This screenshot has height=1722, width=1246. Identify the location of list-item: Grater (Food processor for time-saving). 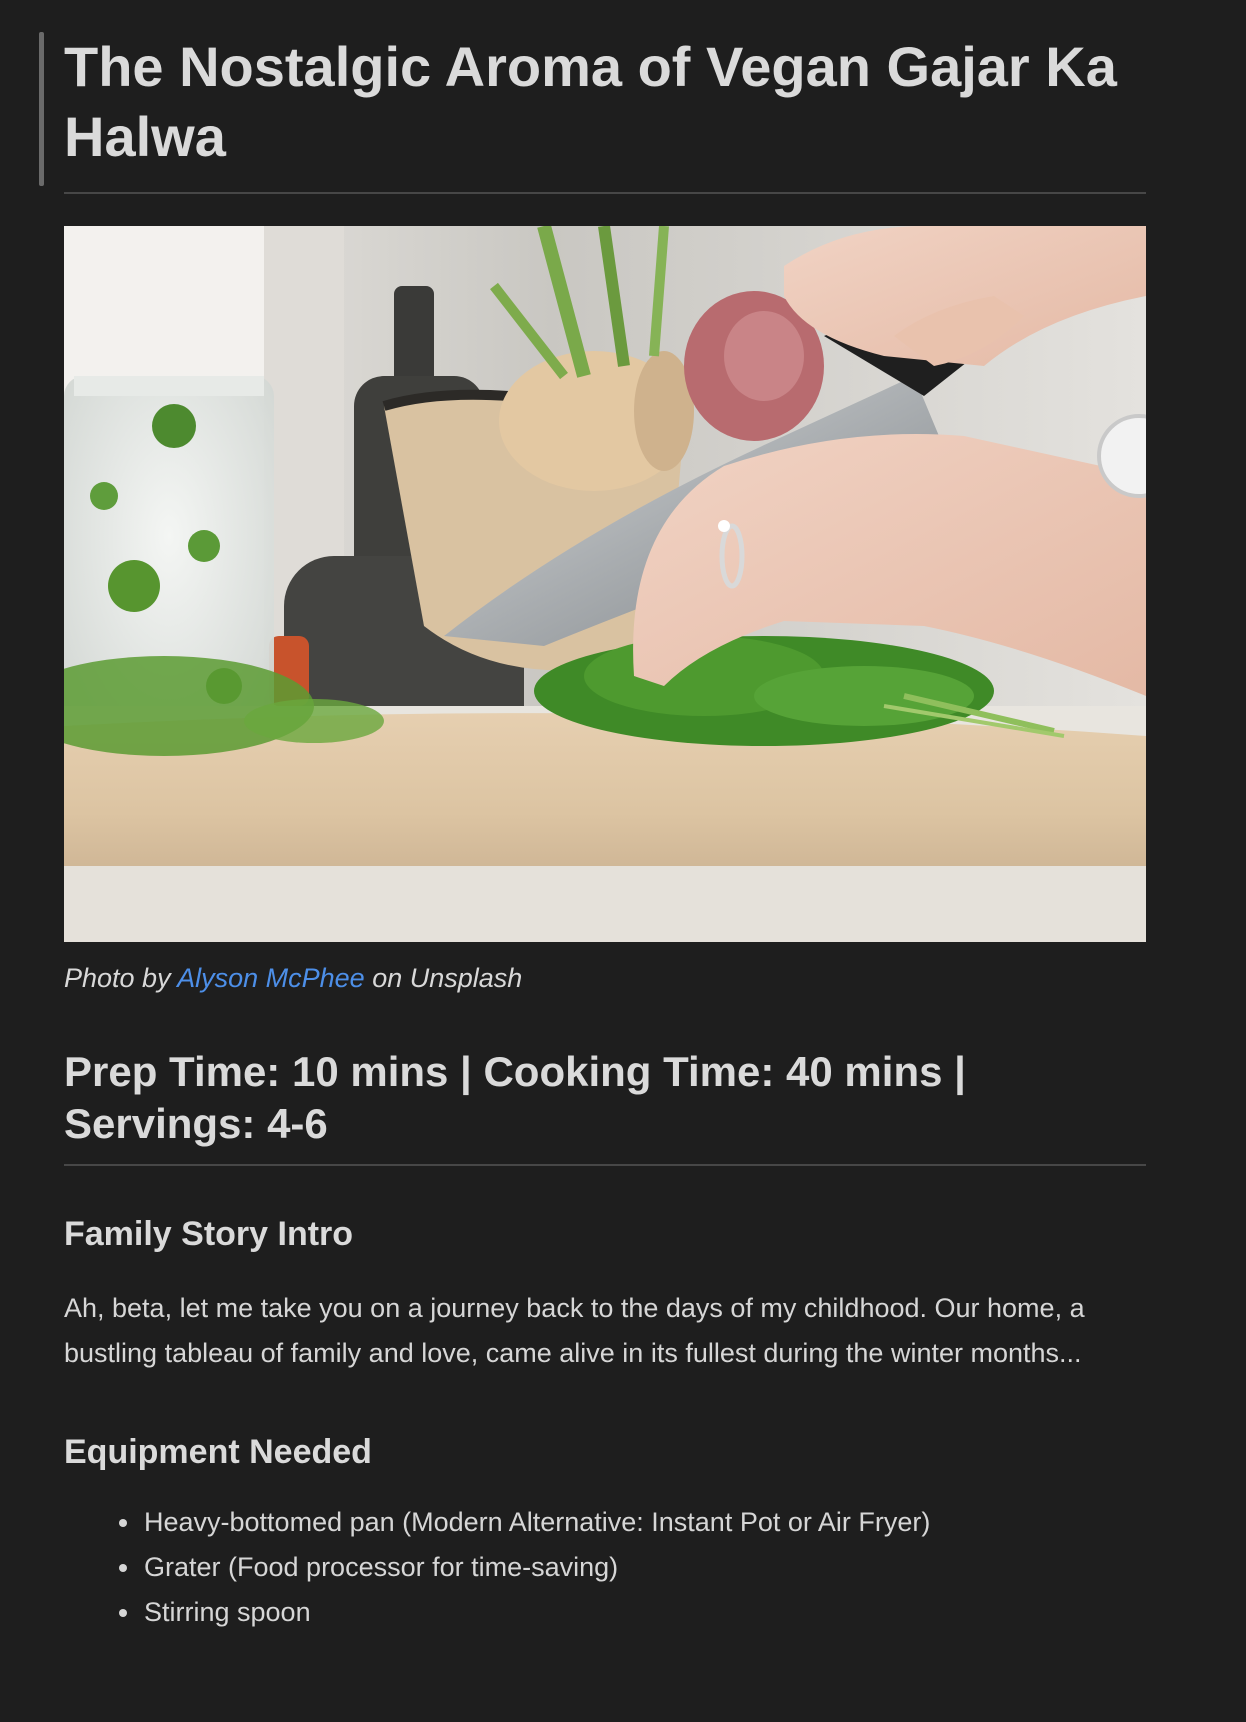
(632, 1567).